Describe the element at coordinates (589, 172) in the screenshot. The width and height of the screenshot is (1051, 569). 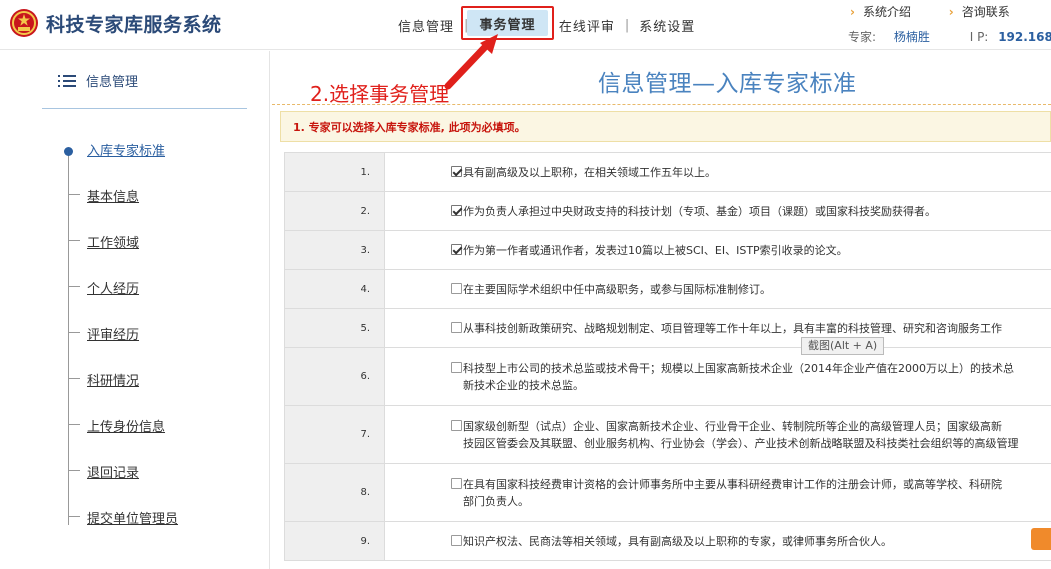
I see `criteria-text: 具有副高级及以上职称，在相关领域工作五年以上。` at that location.